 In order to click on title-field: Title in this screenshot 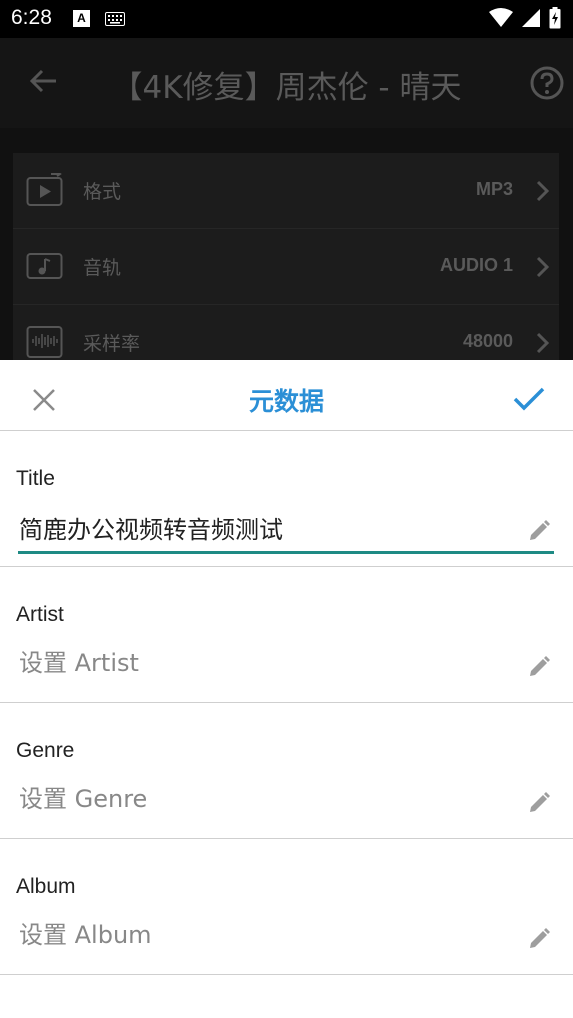, I will do `click(286, 499)`.